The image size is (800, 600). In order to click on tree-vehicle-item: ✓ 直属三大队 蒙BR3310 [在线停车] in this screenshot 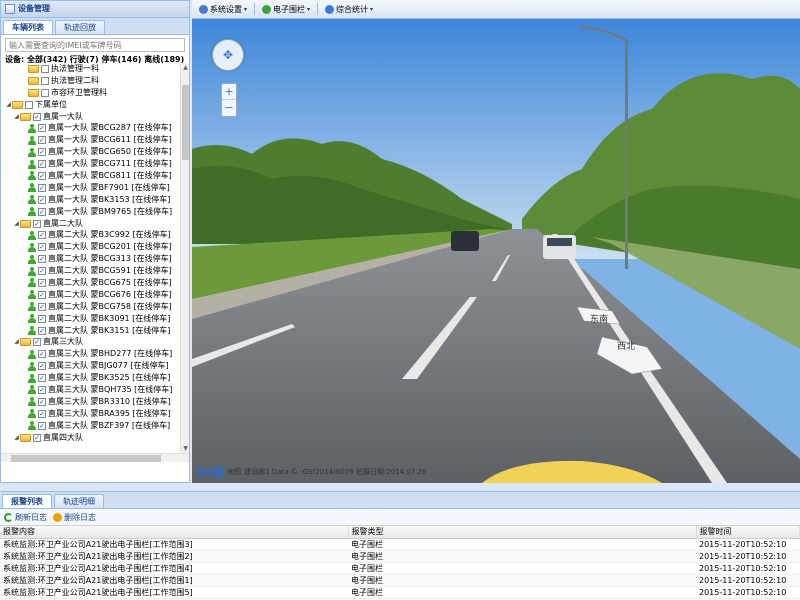, I will do `click(90, 402)`.